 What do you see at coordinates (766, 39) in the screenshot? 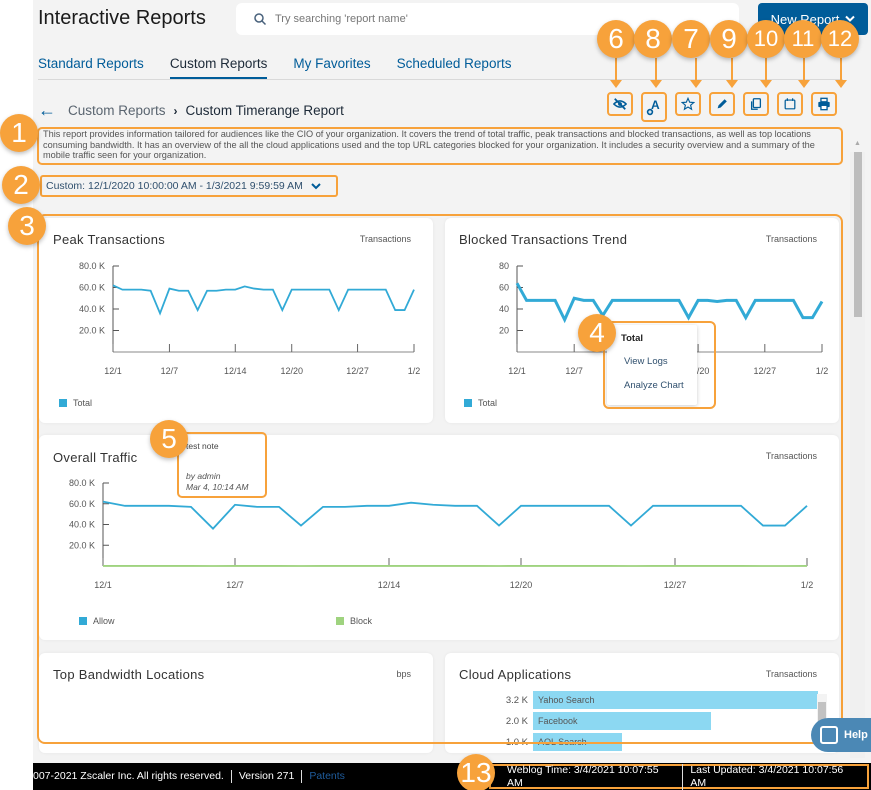
I see `callout-badge-10: 10` at bounding box center [766, 39].